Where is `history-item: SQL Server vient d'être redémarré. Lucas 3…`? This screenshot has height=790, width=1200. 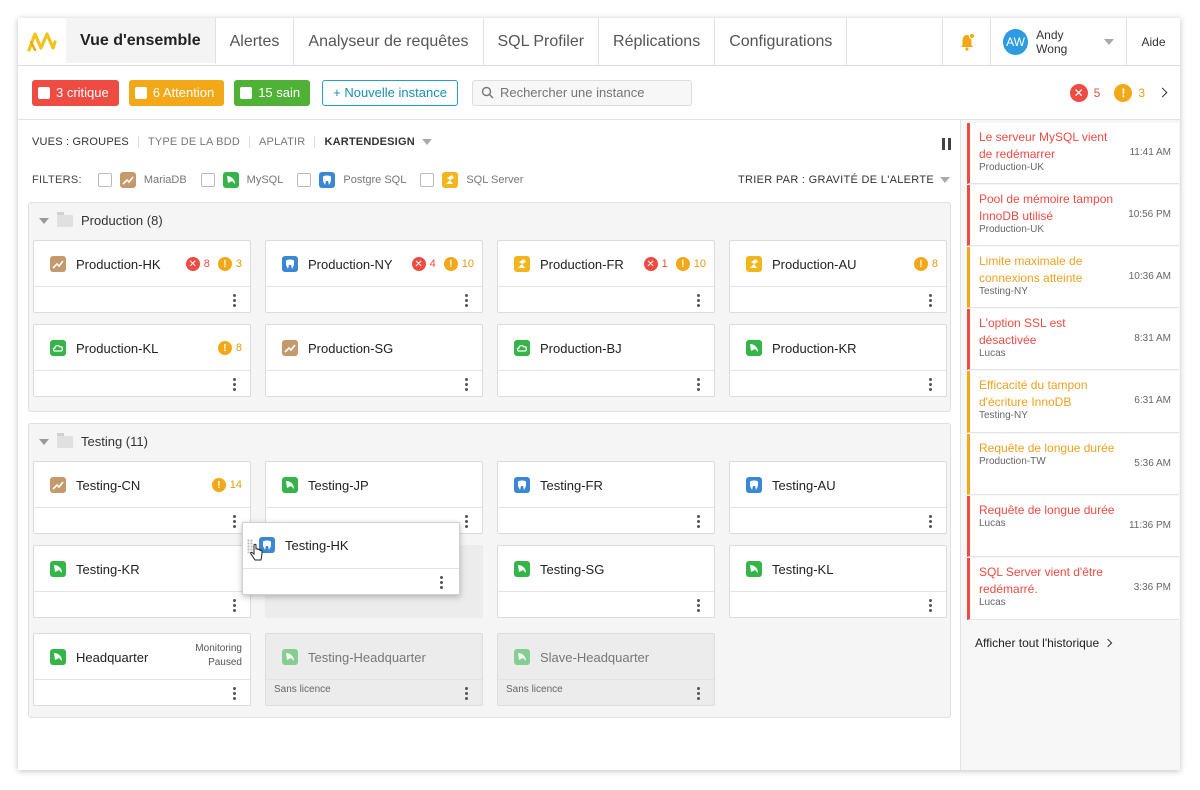 history-item: SQL Server vient d'être redémarré. Lucas 3… is located at coordinates (1073, 589).